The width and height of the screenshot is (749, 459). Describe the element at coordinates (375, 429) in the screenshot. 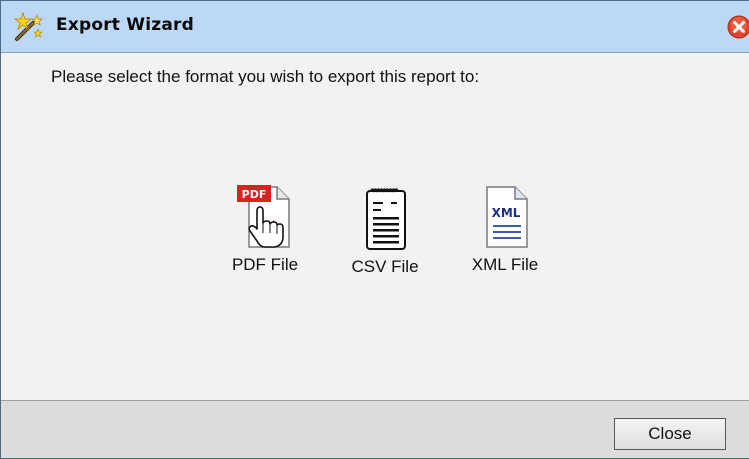

I see `dialog-footer: Close` at that location.